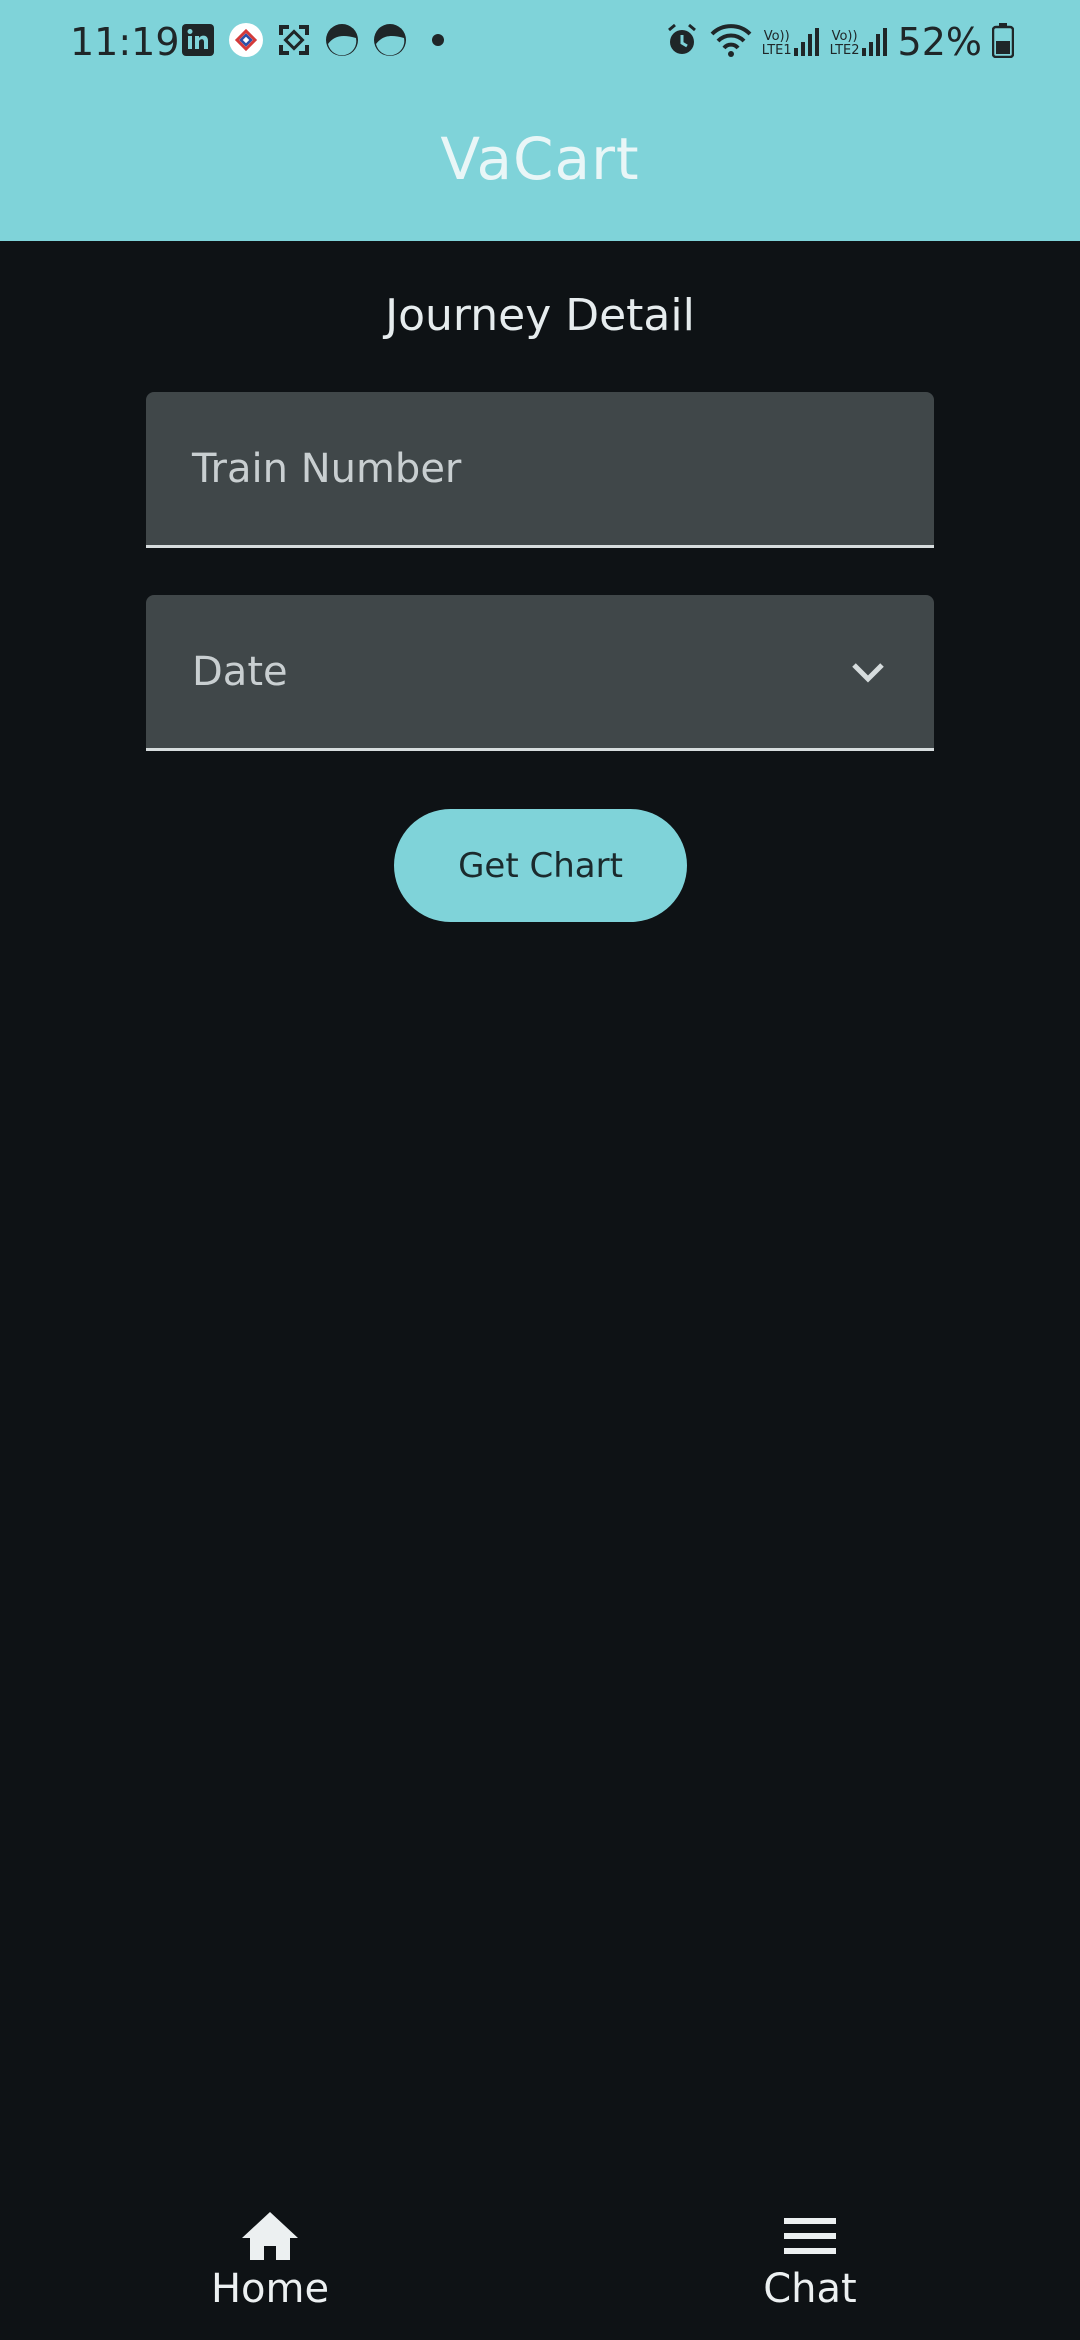 The width and height of the screenshot is (1080, 2340). I want to click on nav-chat: Chat, so click(810, 2265).